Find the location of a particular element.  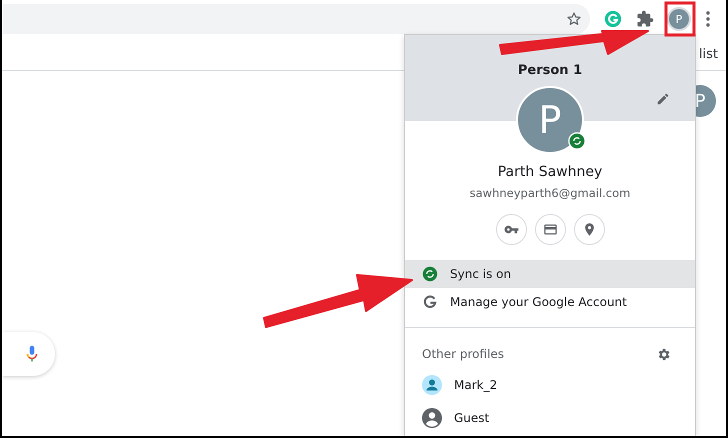

menu-icon is located at coordinates (708, 19).